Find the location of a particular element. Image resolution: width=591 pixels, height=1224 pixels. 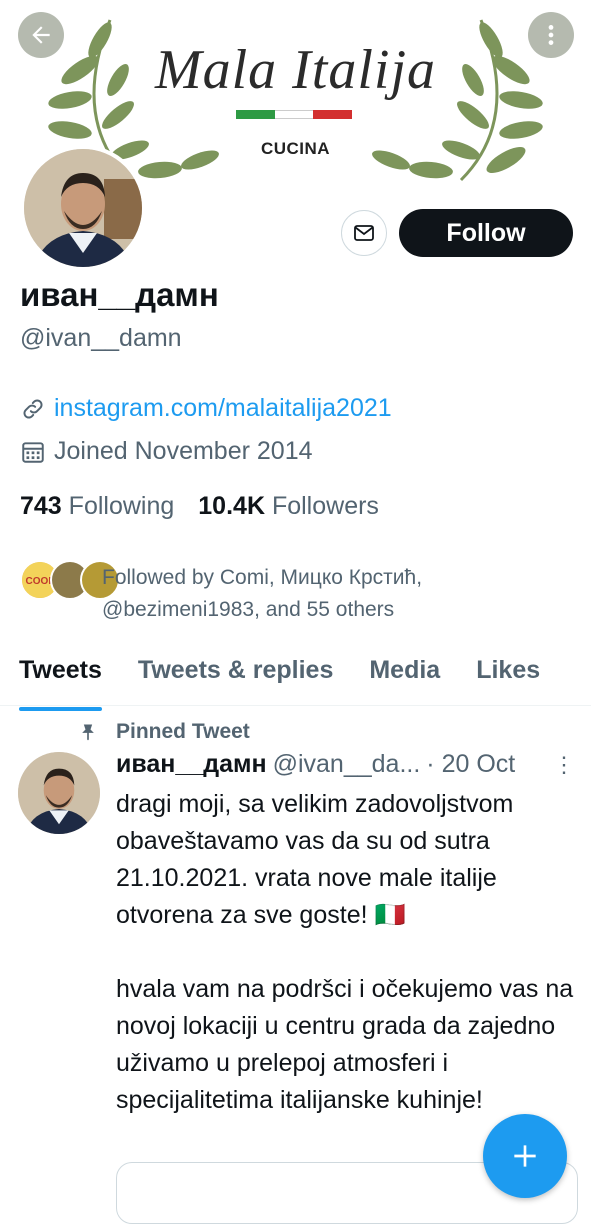

pinned-indicator: Pinned Tweet is located at coordinates (164, 732).